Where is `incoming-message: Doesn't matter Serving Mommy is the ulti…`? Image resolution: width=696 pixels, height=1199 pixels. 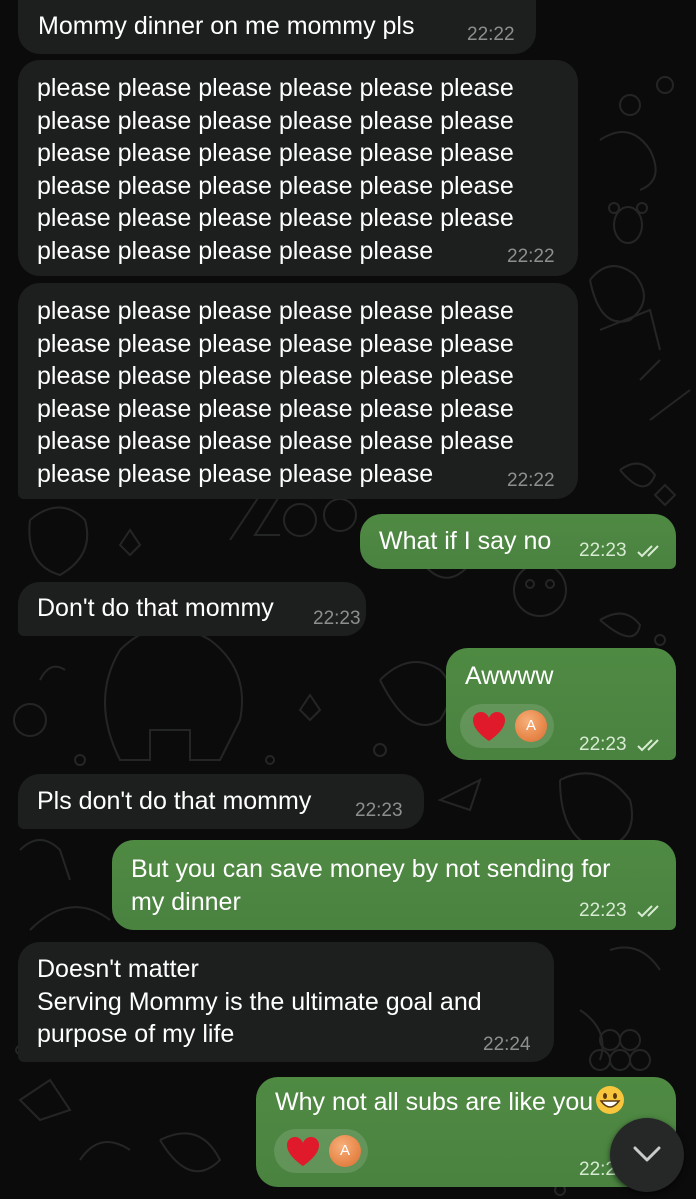
incoming-message: Doesn't matter Serving Mommy is the ulti… is located at coordinates (286, 1002).